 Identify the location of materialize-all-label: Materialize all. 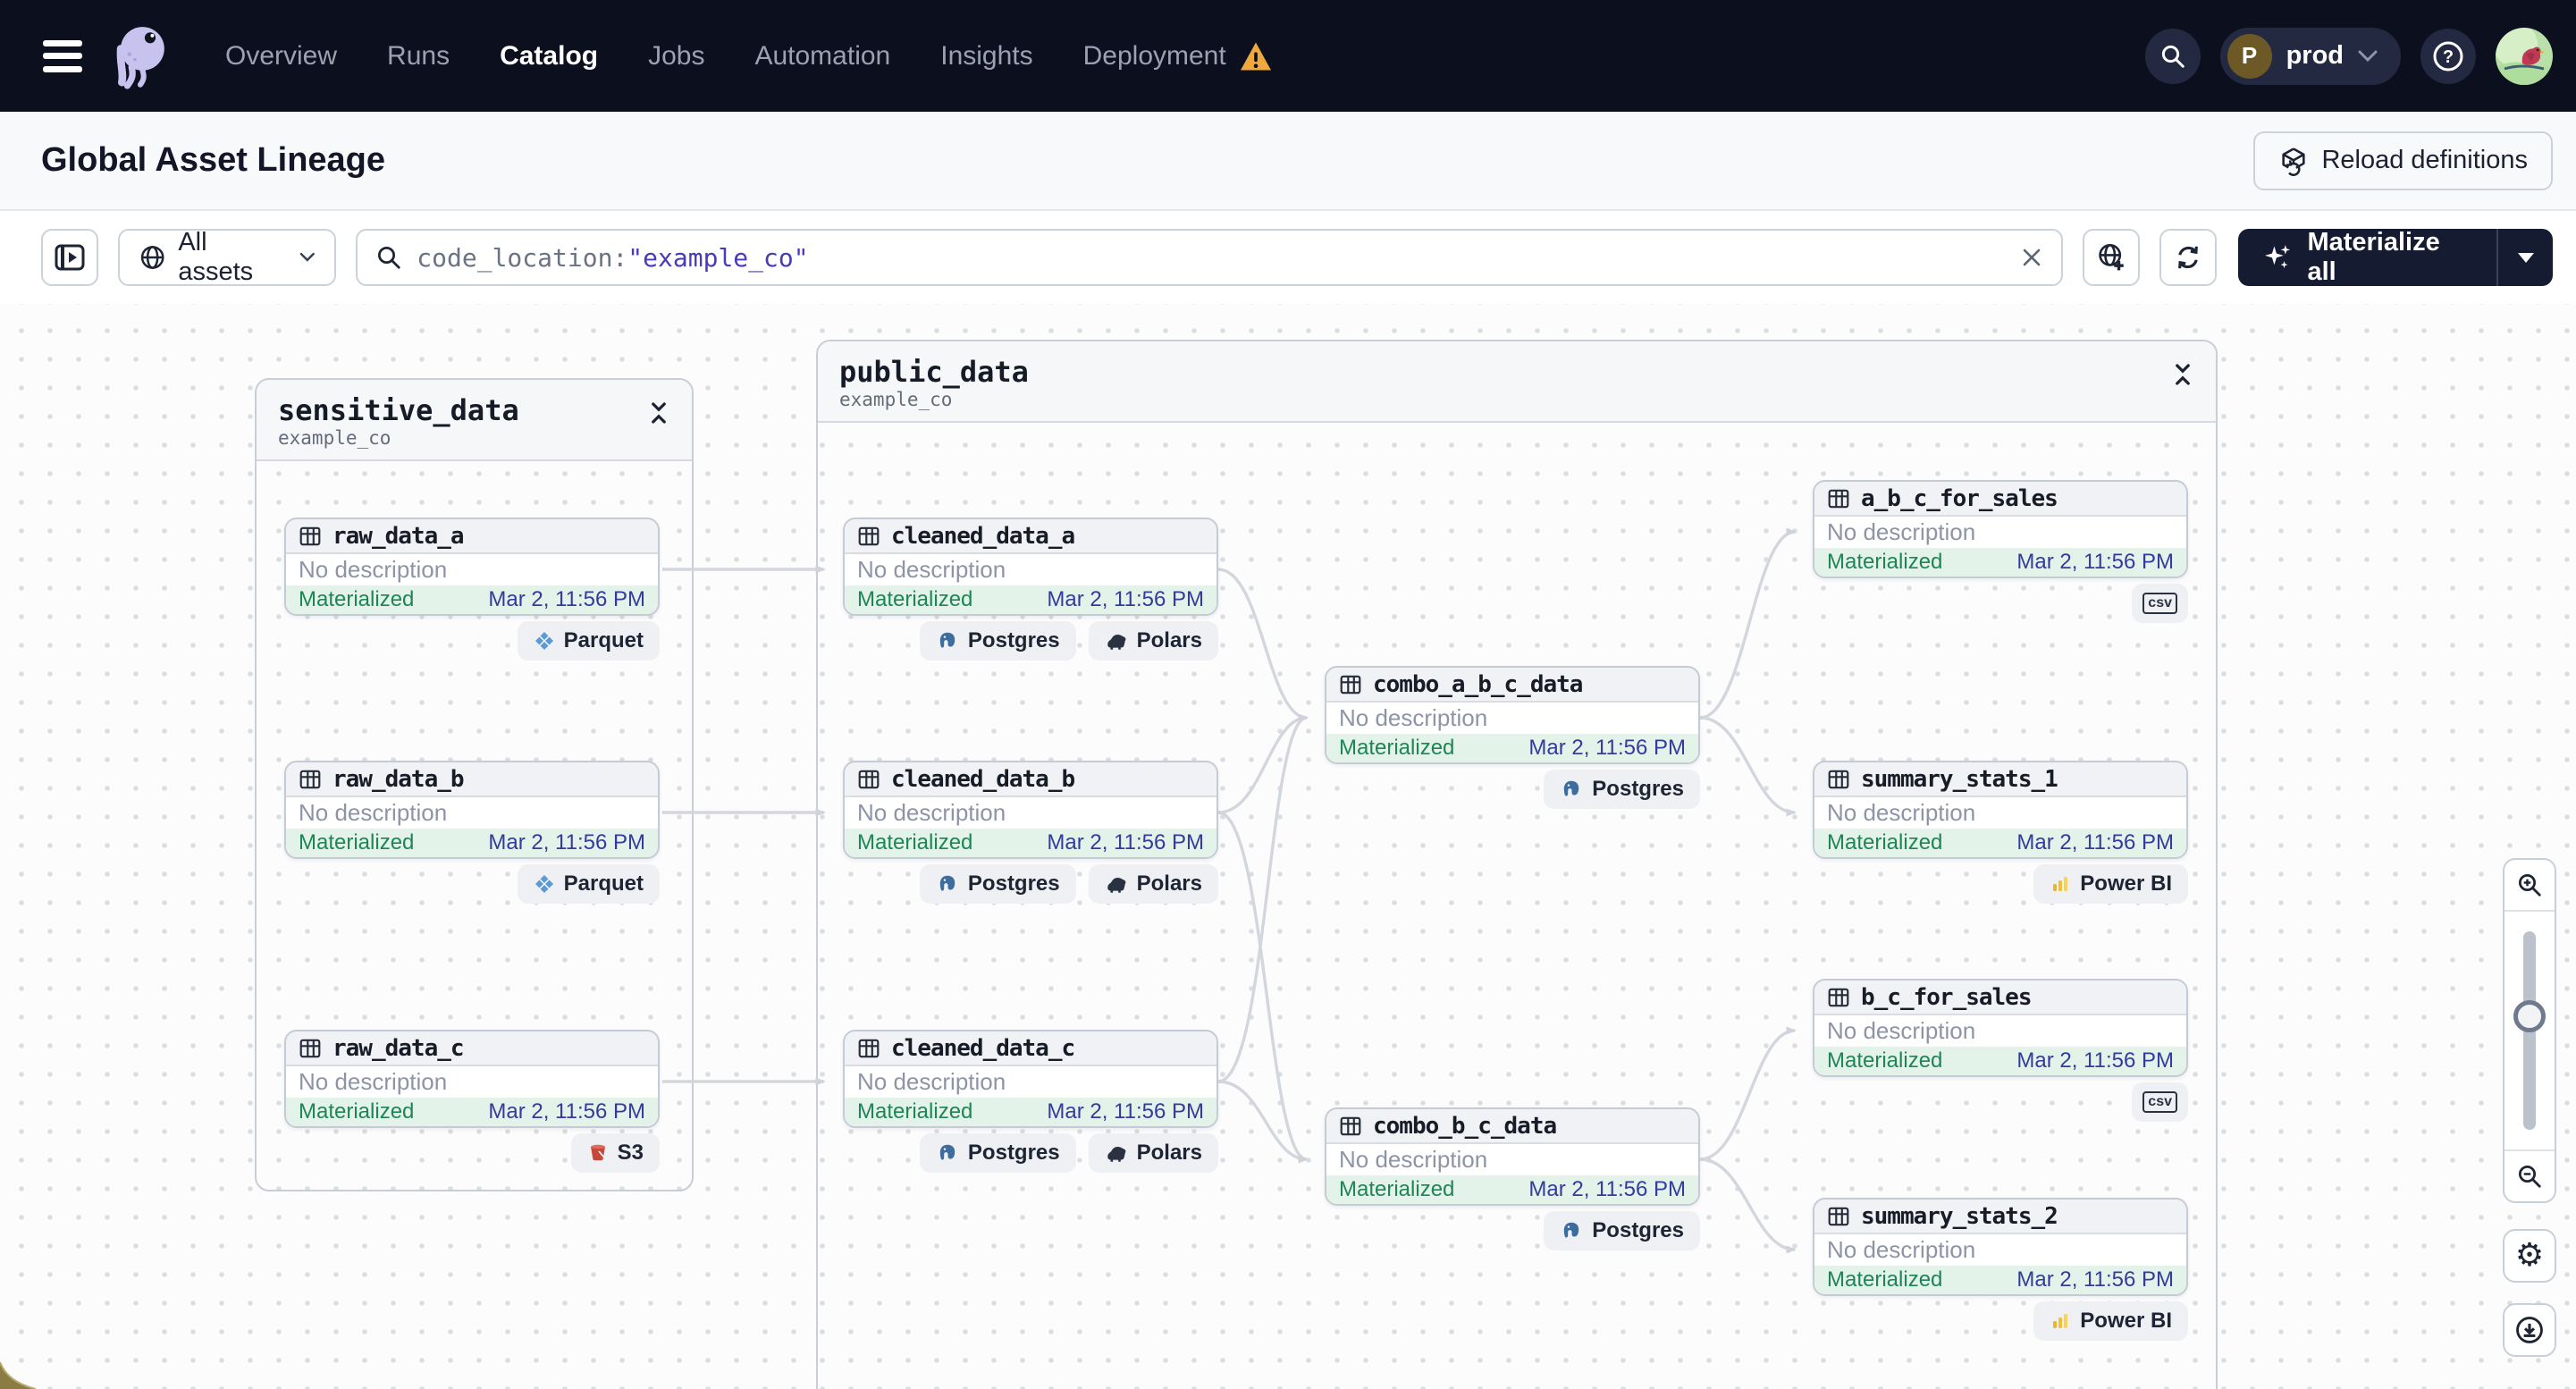
(2374, 257).